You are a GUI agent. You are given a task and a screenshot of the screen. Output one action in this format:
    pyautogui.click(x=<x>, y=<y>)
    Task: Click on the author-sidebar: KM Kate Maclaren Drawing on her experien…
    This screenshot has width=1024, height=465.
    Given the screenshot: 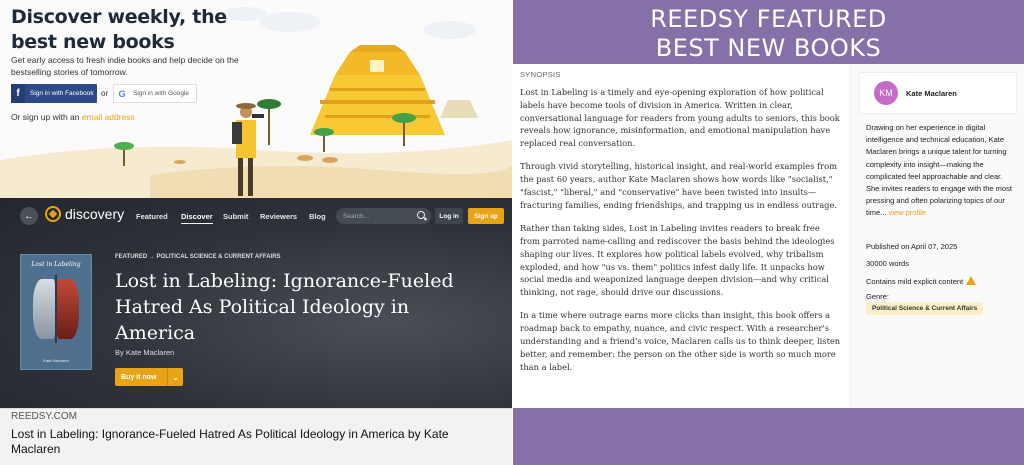 What is the action you would take?
    pyautogui.click(x=937, y=236)
    